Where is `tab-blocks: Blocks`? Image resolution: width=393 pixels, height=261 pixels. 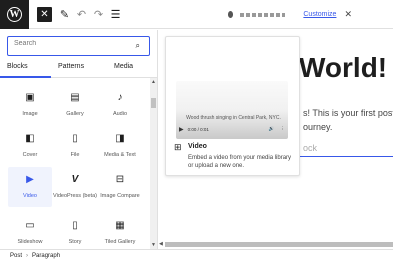
tab-blocks: Blocks is located at coordinates (17, 66).